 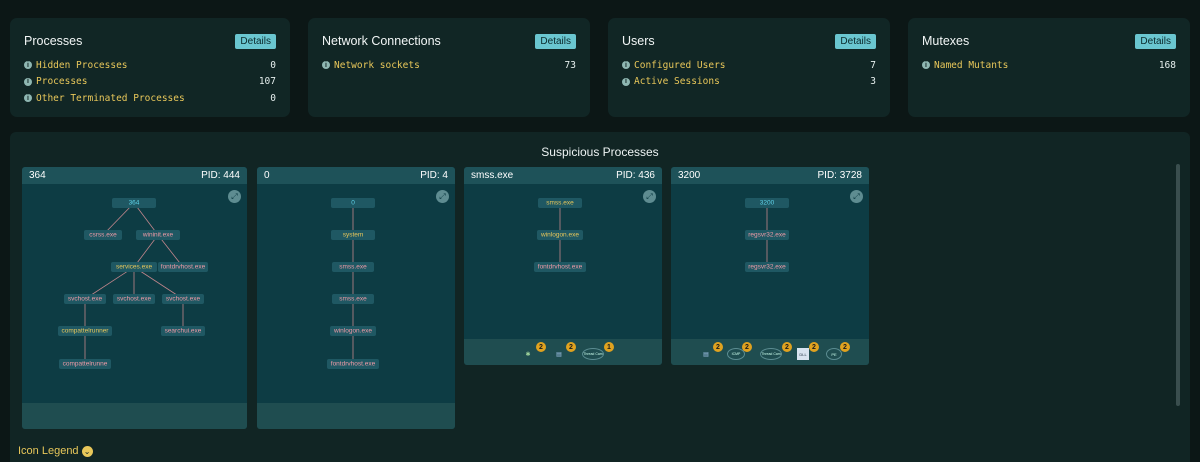 What do you see at coordinates (37, 175) in the screenshot?
I see `process-name: 364` at bounding box center [37, 175].